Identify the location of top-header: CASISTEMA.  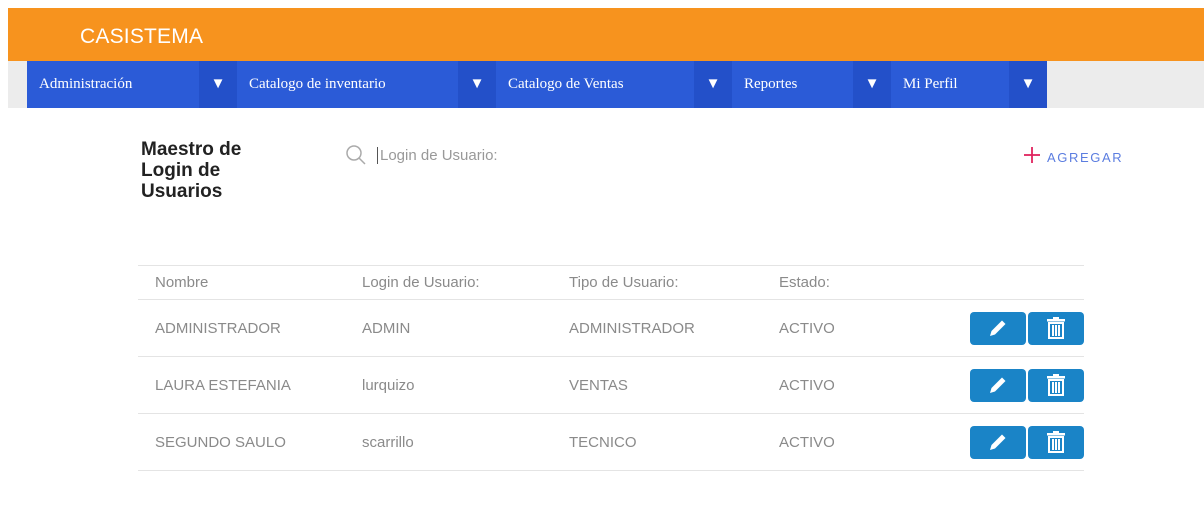
(606, 34).